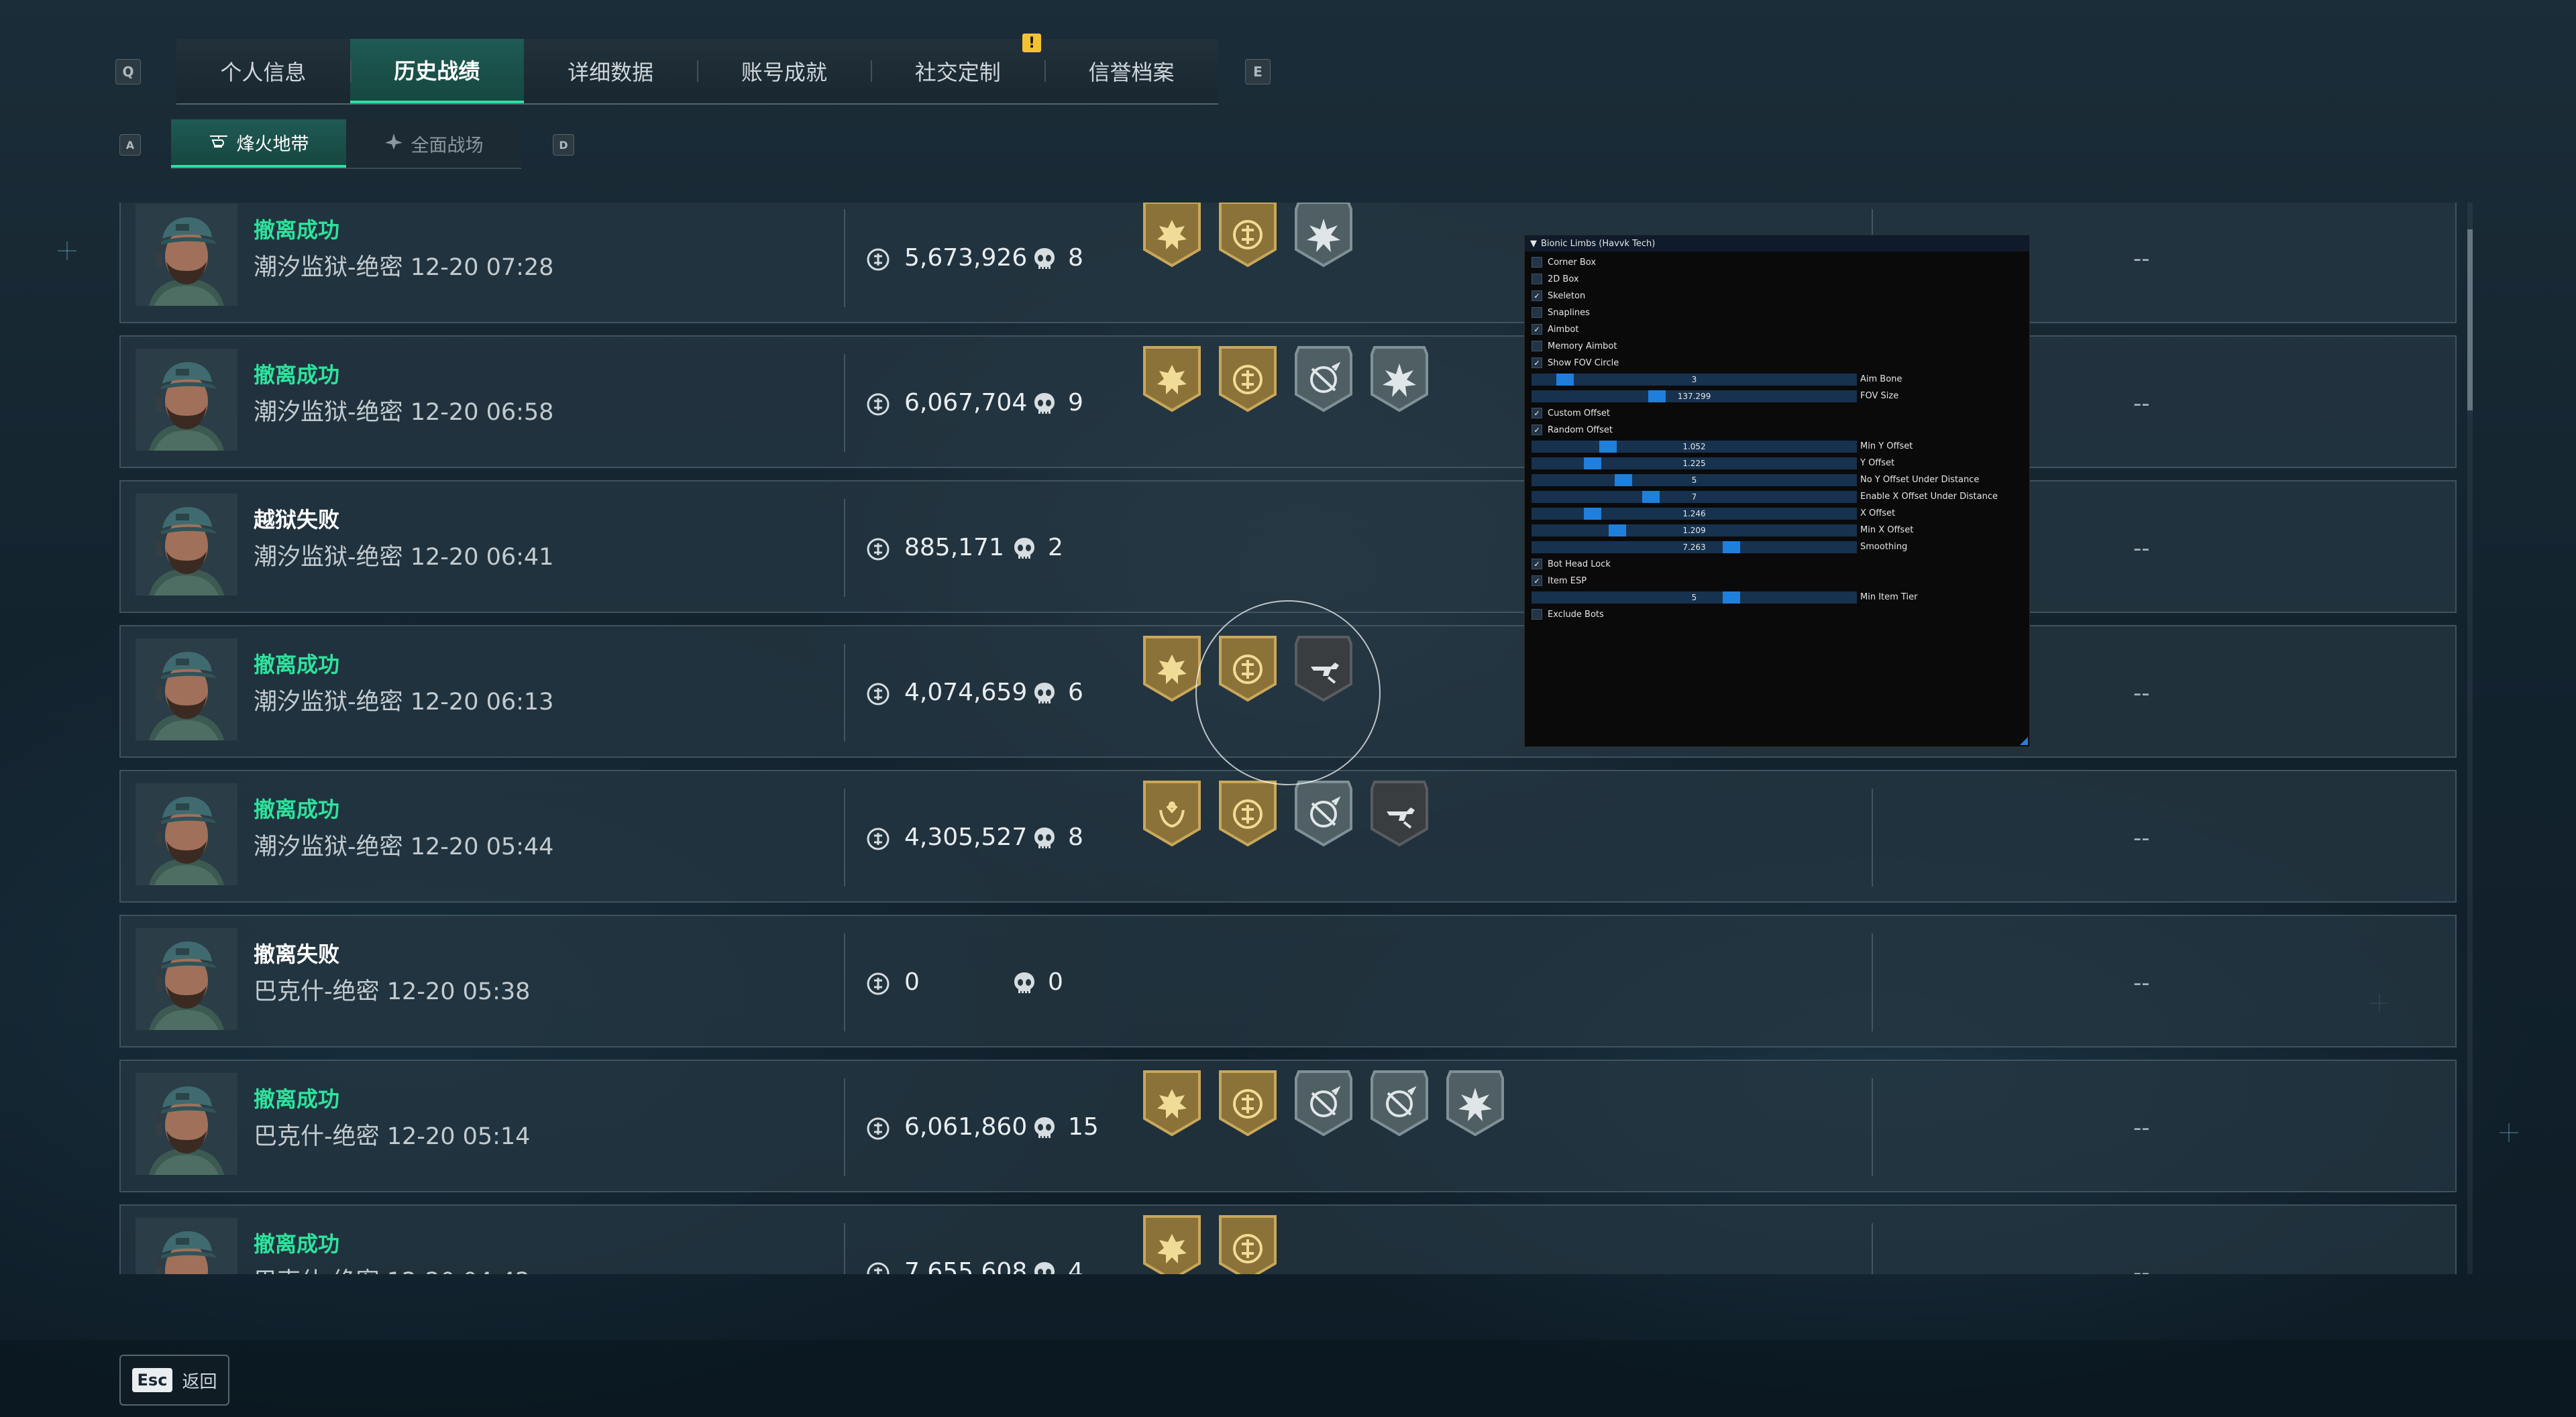 This screenshot has width=2576, height=1417. I want to click on match-map-time: 潮汐监狱-绝密 12-20 06:41, so click(404, 557).